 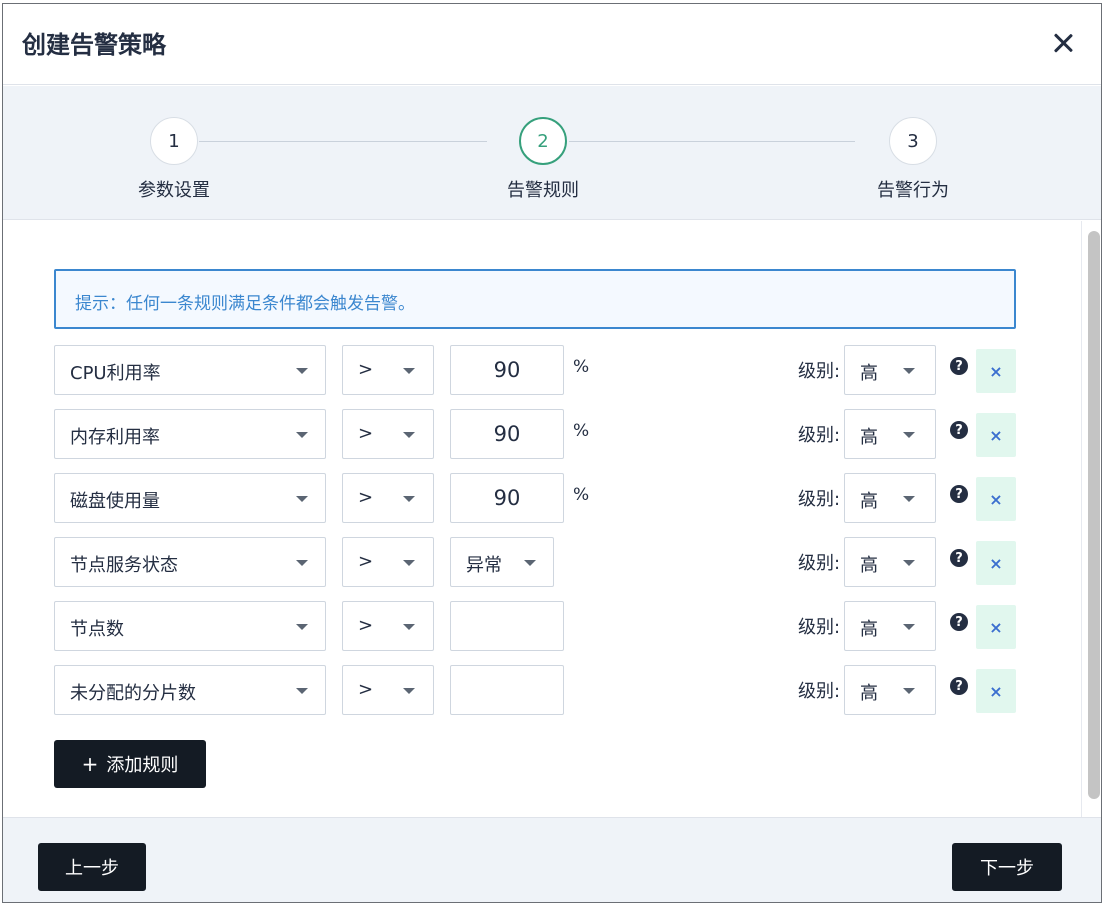 I want to click on add-rule-button: + 添加规则, so click(x=130, y=764).